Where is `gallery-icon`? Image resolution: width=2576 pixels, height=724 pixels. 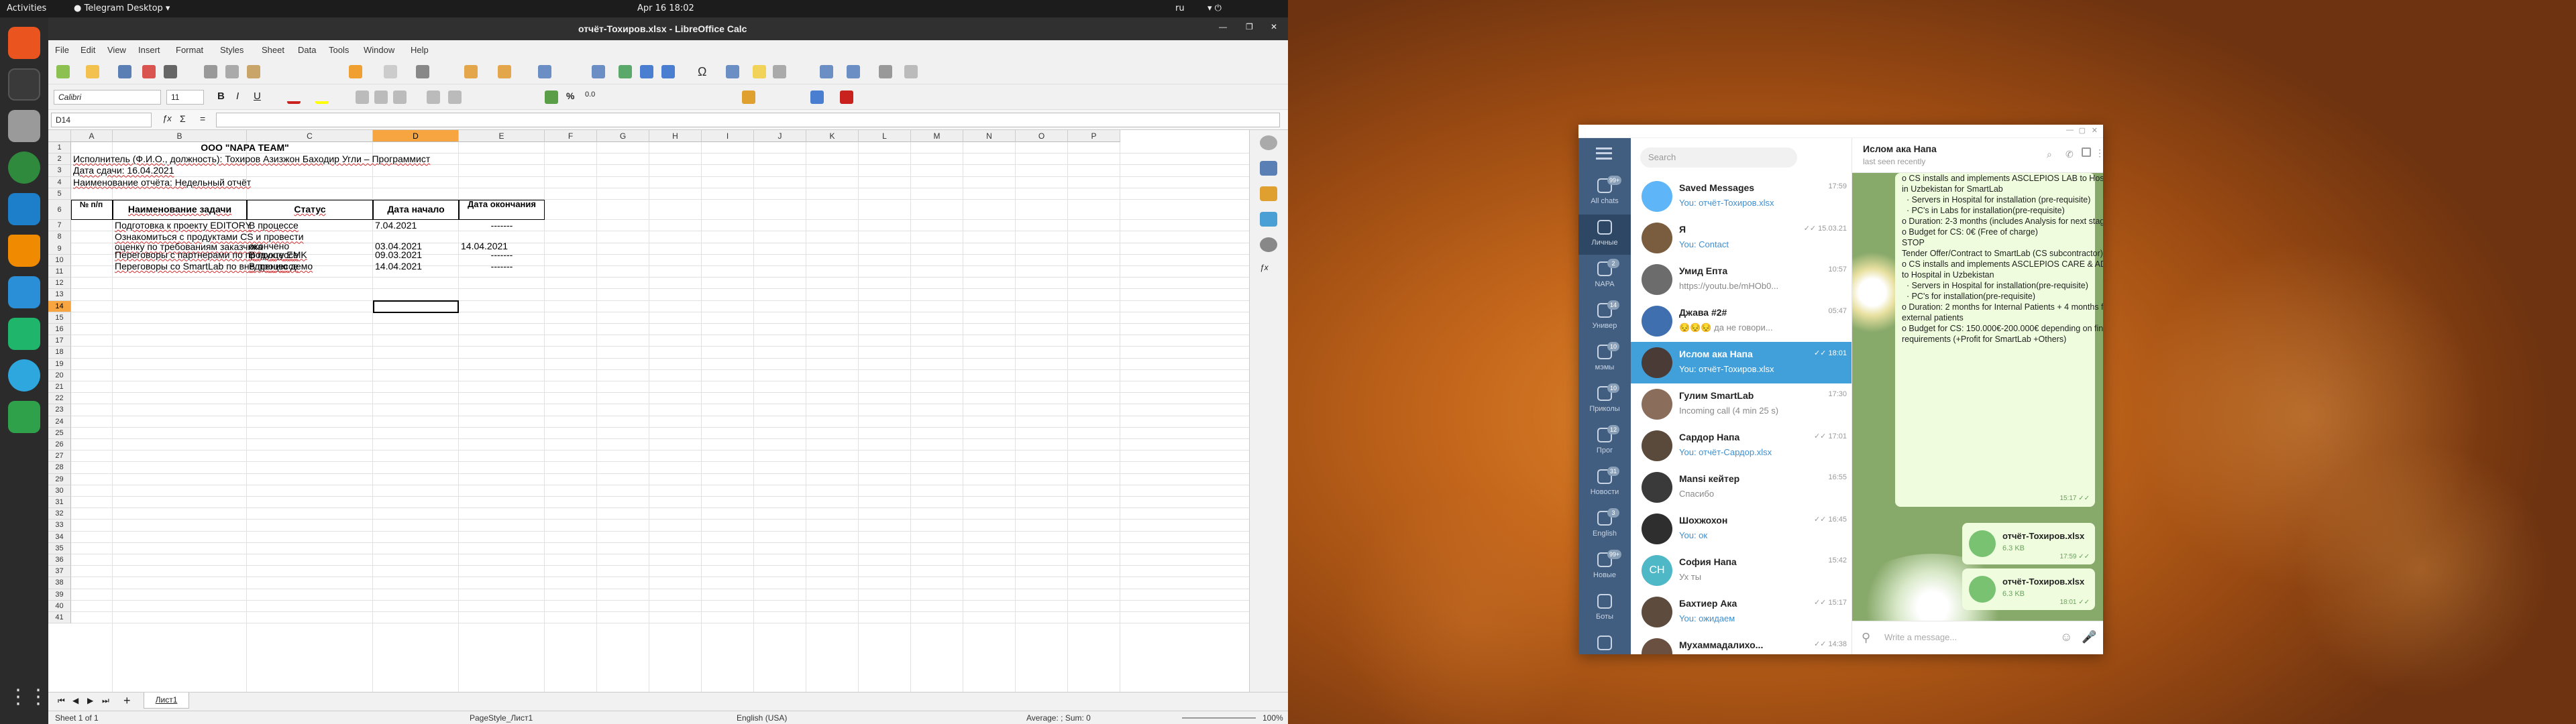
gallery-icon is located at coordinates (1268, 219).